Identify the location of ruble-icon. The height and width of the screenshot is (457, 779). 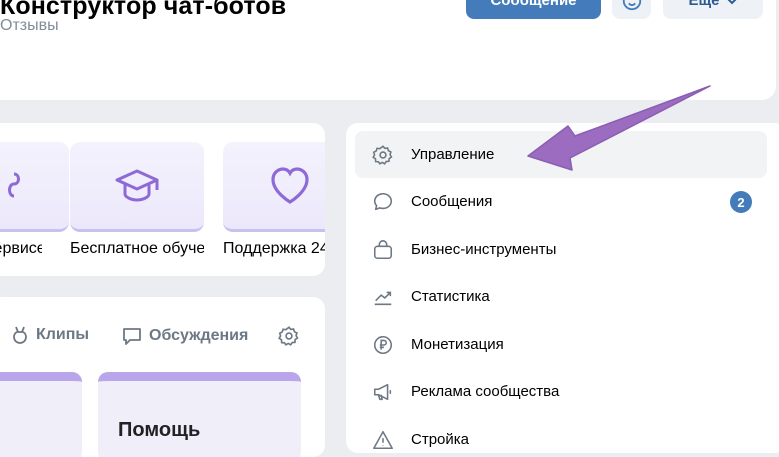
(383, 345).